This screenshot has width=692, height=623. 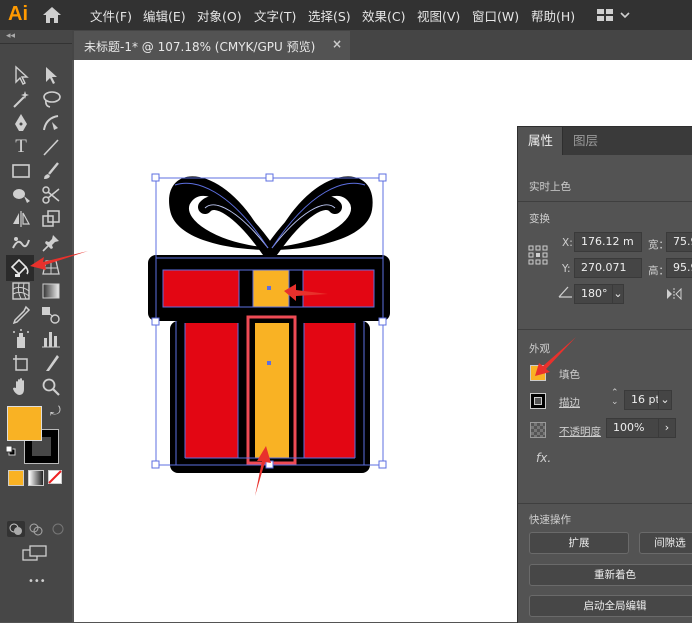 I want to click on mesh-tool-icon, so click(x=21, y=291).